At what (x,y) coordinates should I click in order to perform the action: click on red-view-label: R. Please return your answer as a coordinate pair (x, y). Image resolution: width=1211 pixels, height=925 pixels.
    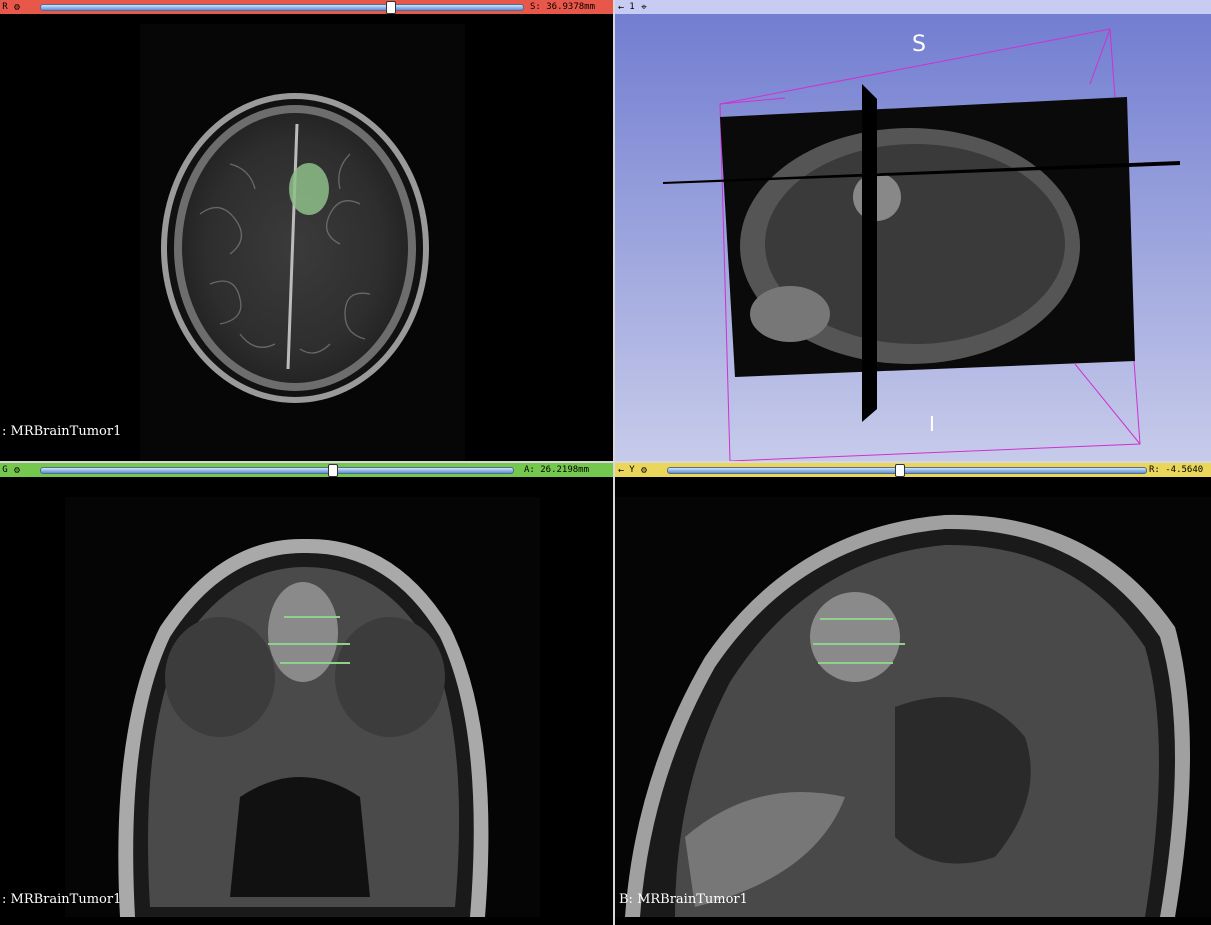
    Looking at the image, I should click on (5, 7).